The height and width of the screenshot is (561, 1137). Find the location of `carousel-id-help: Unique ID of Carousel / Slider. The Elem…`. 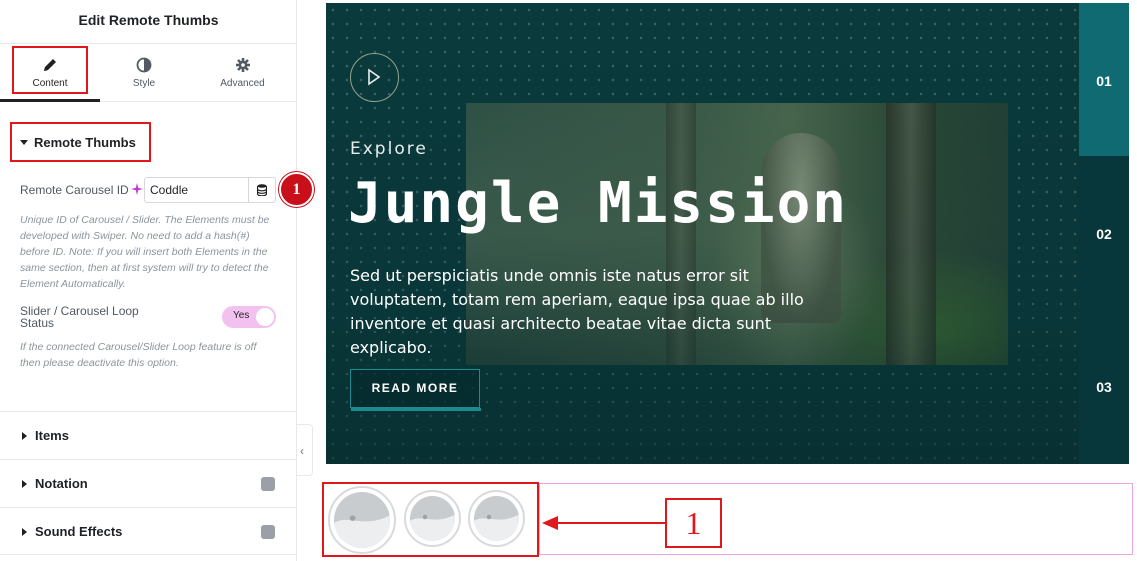

carousel-id-help: Unique ID of Carousel / Slider. The Elem… is located at coordinates (145, 252).